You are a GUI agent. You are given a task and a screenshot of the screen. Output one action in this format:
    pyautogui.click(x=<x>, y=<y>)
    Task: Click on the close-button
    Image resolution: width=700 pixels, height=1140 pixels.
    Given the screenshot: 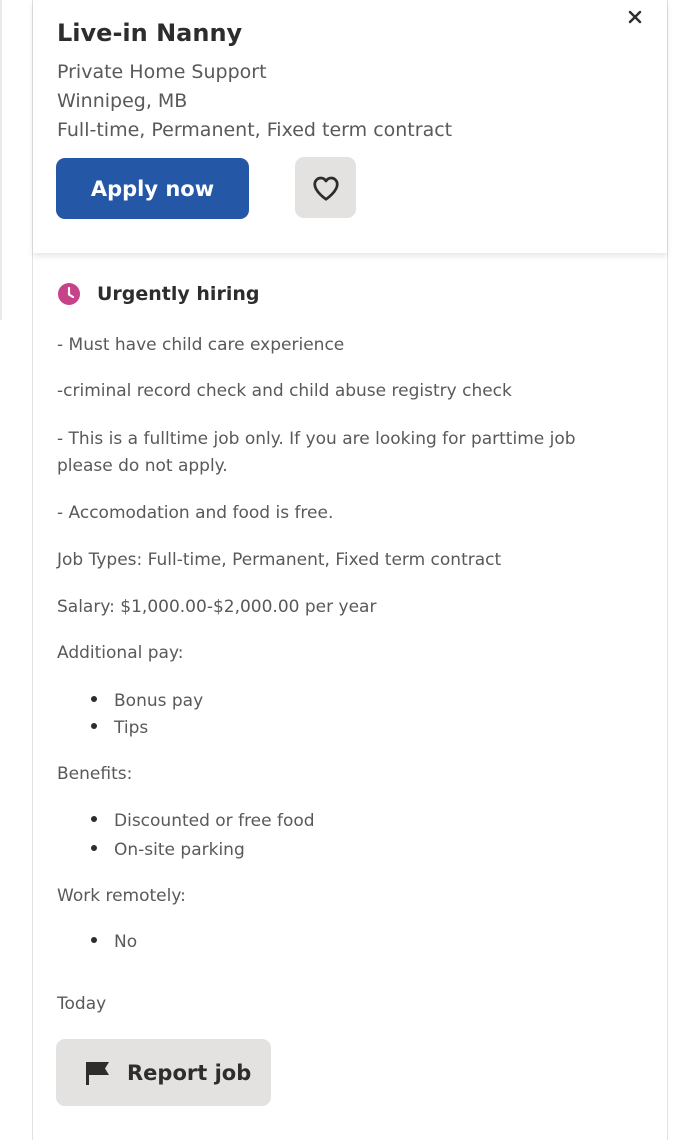 What is the action you would take?
    pyautogui.click(x=635, y=17)
    